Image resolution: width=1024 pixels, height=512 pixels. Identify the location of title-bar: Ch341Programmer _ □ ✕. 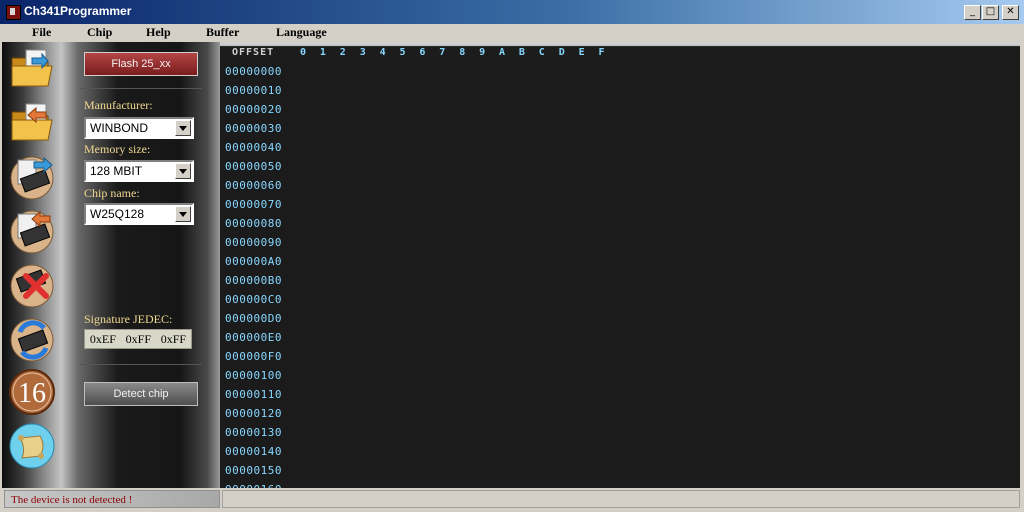
(512, 12).